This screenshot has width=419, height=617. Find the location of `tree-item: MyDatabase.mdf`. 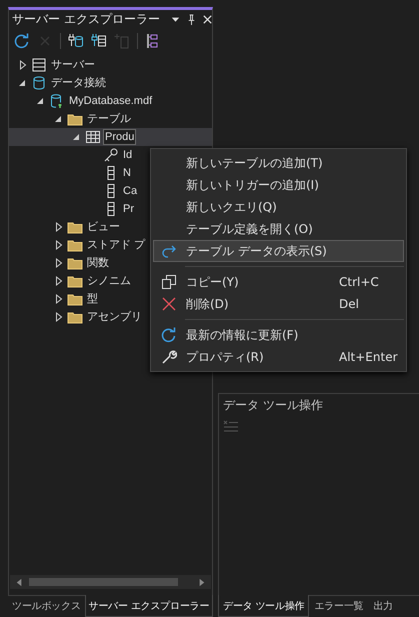

tree-item: MyDatabase.mdf is located at coordinates (110, 101).